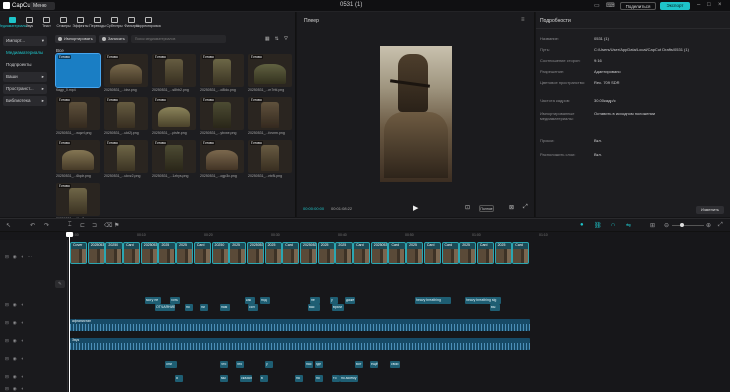 Image resolution: width=730 pixels, height=392 pixels. What do you see at coordinates (708, 225) in the screenshot?
I see `zoom-in-icon: ⊕` at bounding box center [708, 225].